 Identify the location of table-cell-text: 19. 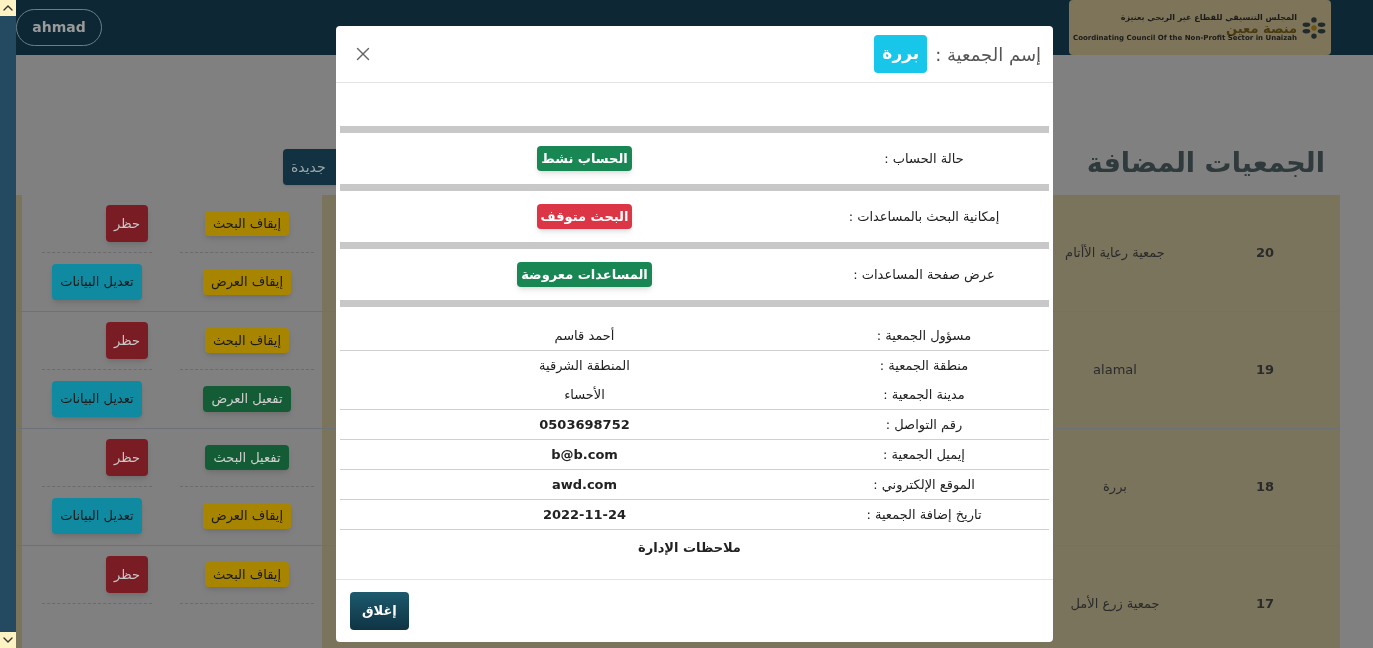
(1265, 370).